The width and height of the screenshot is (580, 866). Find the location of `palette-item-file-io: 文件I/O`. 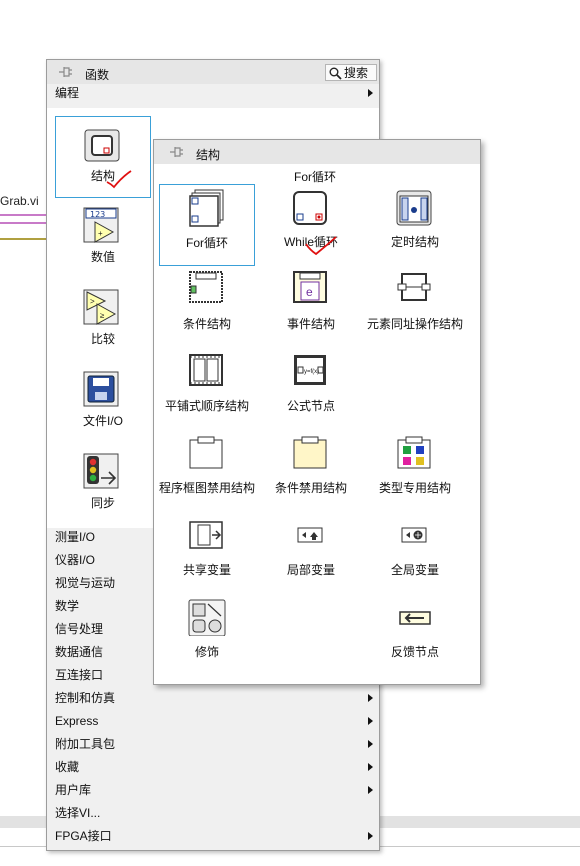

palette-item-file-io: 文件I/O is located at coordinates (103, 403).